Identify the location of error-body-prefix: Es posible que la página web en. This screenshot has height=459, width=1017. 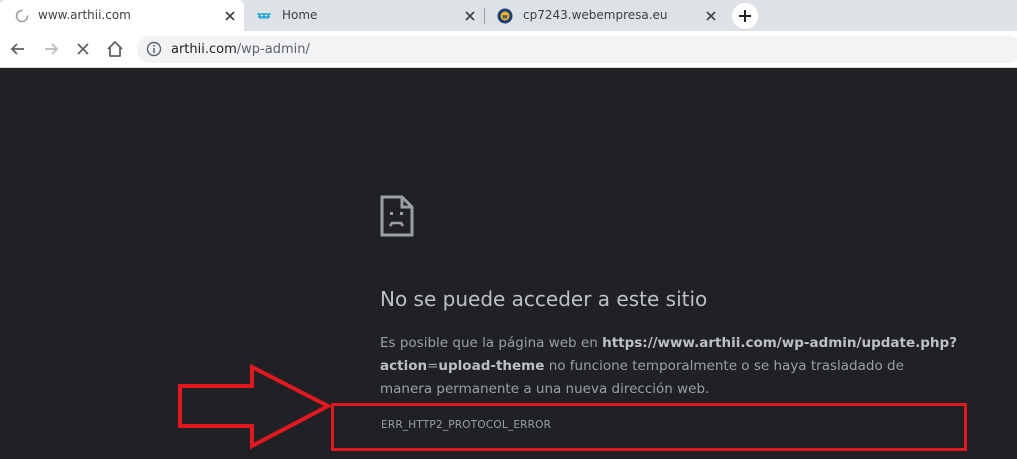
(491, 343).